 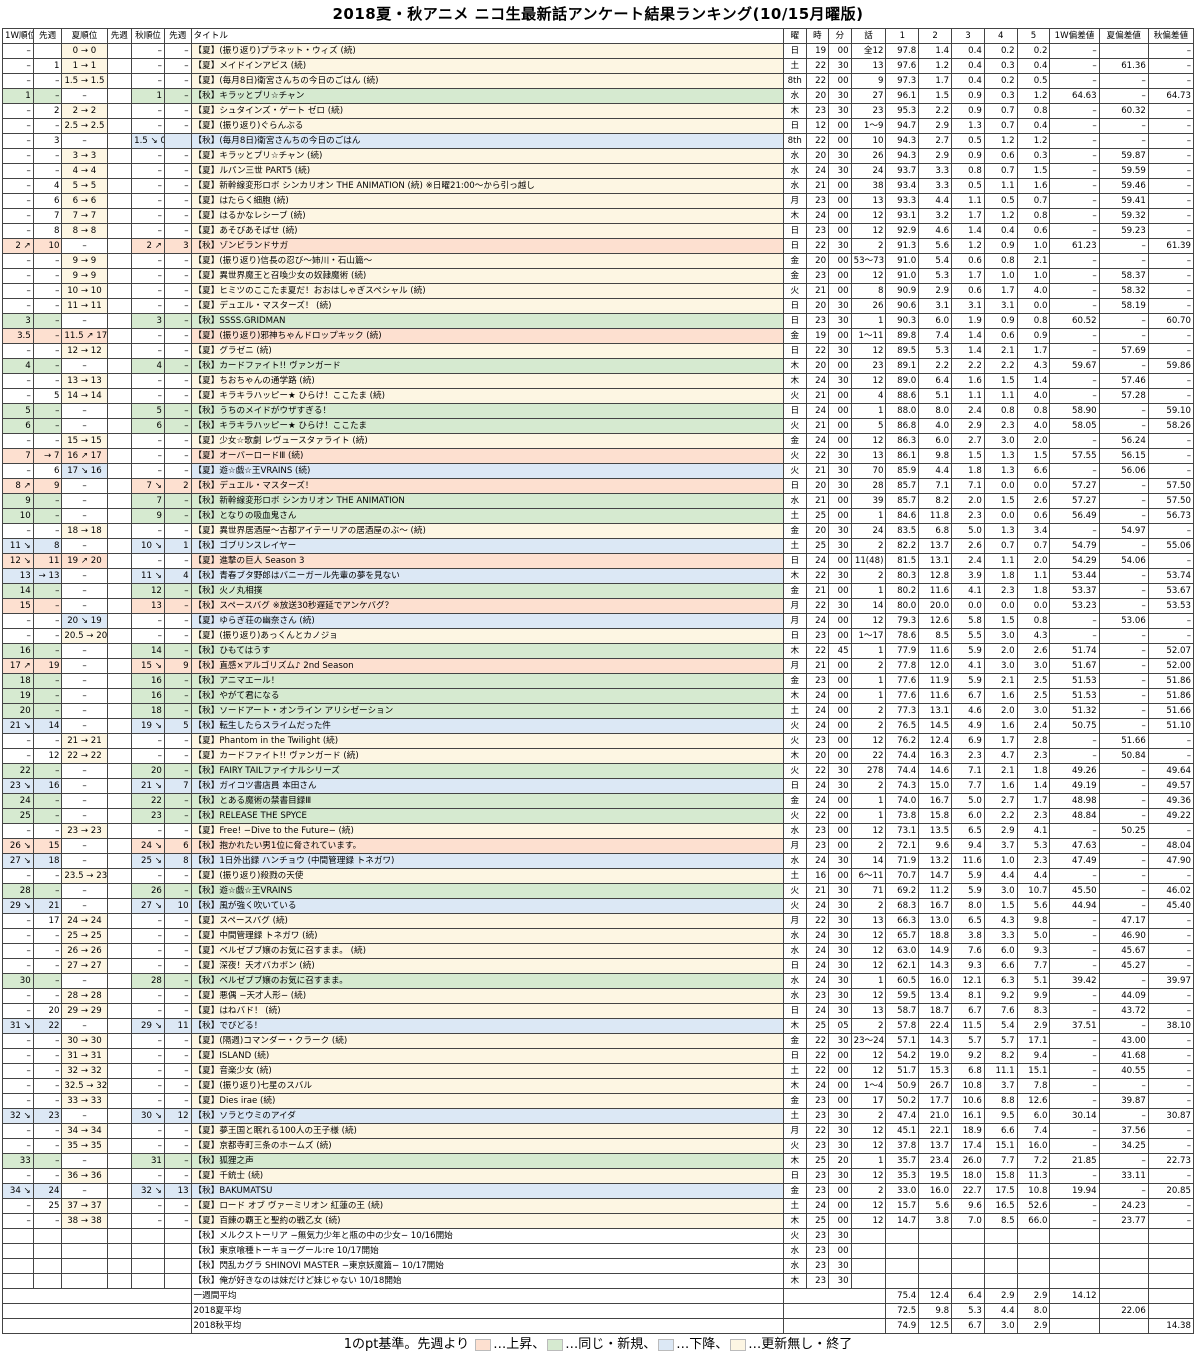 What do you see at coordinates (1033, 1056) in the screenshot?
I see `vote-5: 9.4` at bounding box center [1033, 1056].